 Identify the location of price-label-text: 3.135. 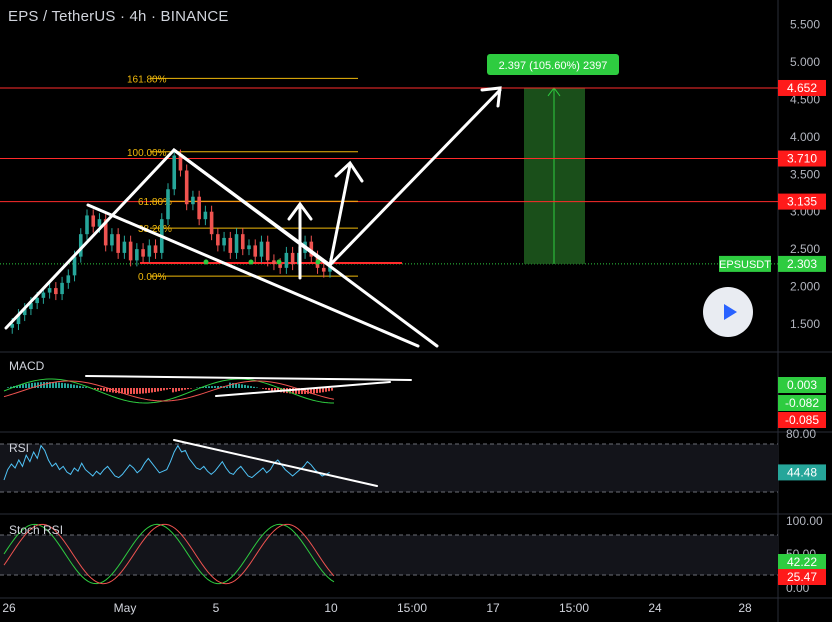
(802, 202).